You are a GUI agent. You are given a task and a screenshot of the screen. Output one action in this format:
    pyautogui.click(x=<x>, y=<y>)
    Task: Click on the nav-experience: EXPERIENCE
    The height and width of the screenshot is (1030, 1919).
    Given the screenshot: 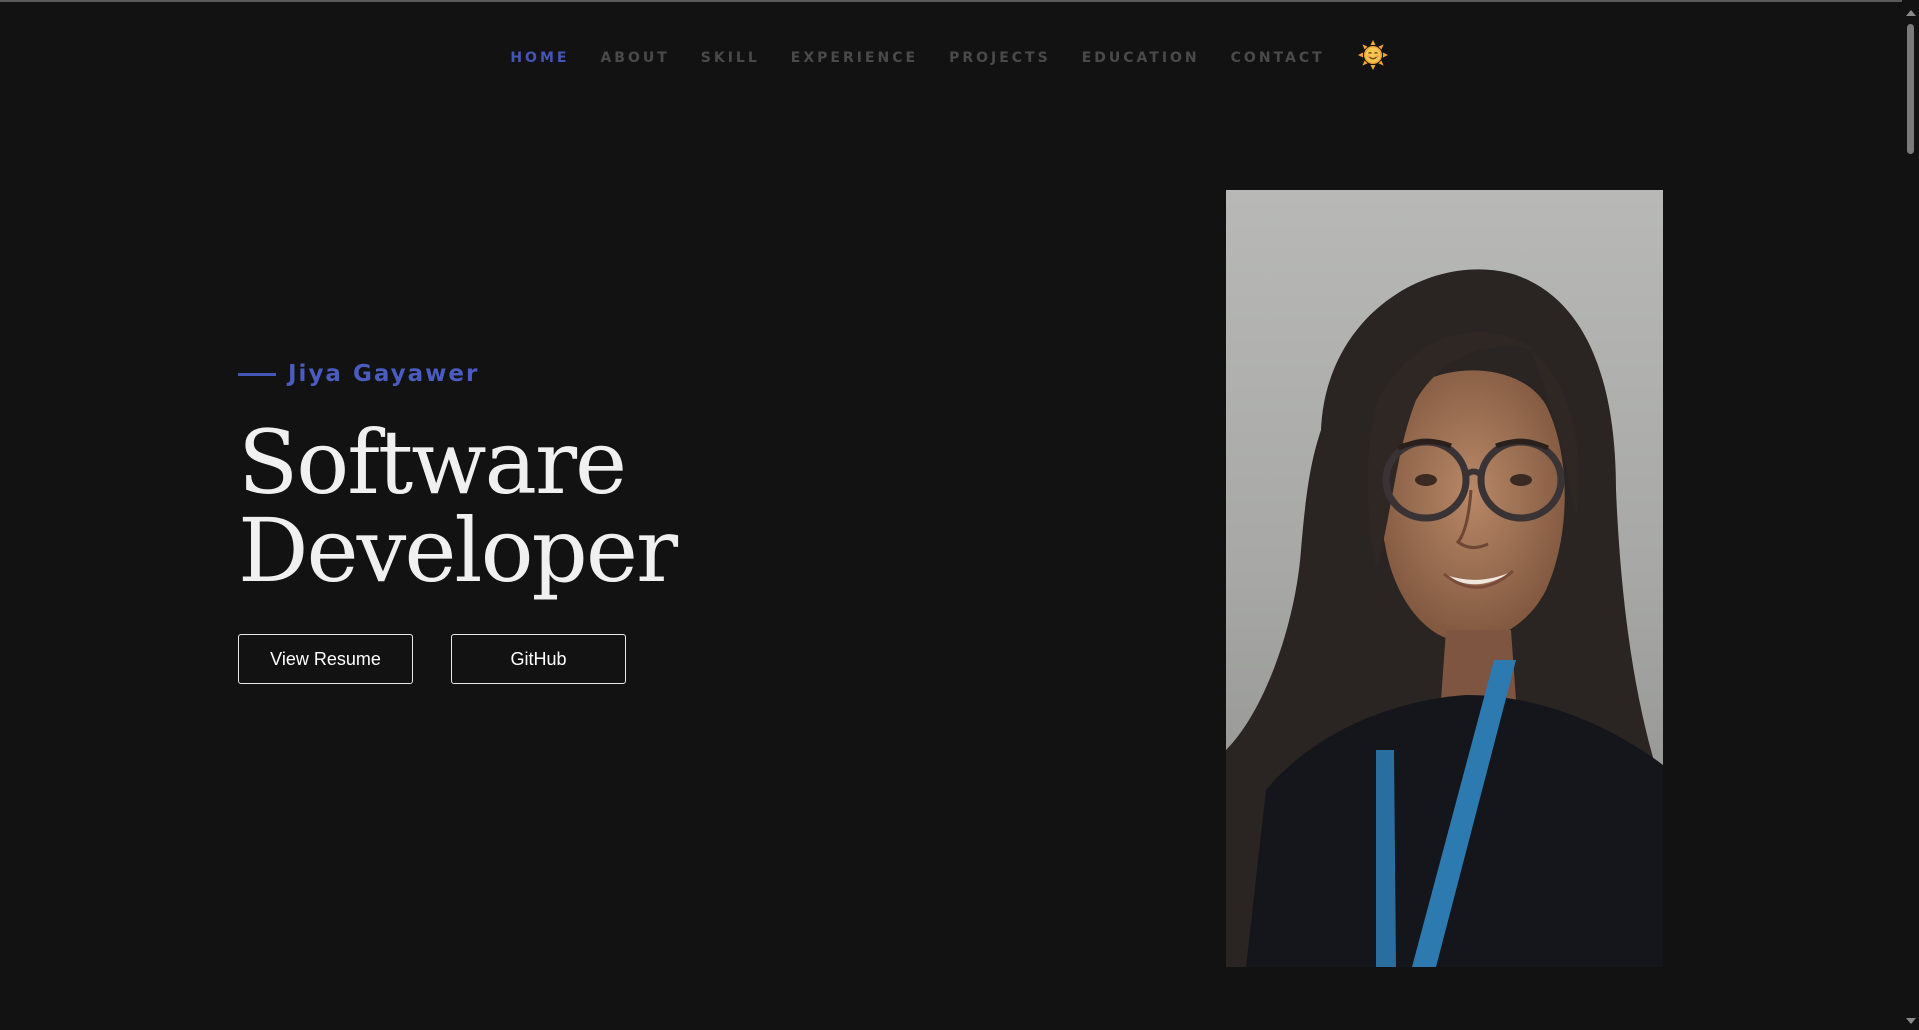 What is the action you would take?
    pyautogui.click(x=854, y=58)
    